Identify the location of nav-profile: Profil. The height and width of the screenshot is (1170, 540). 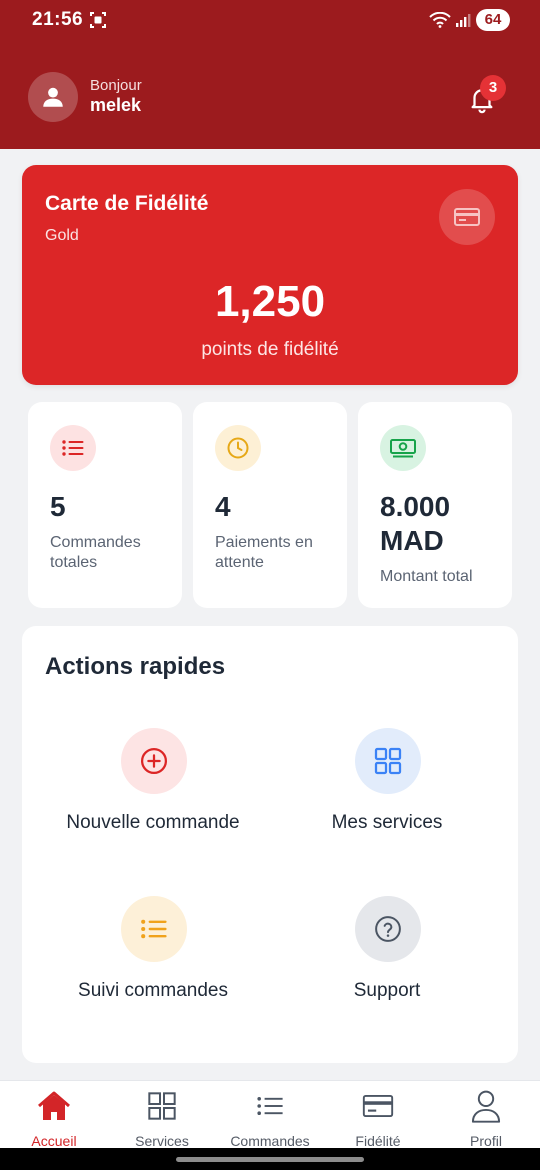
(486, 1115).